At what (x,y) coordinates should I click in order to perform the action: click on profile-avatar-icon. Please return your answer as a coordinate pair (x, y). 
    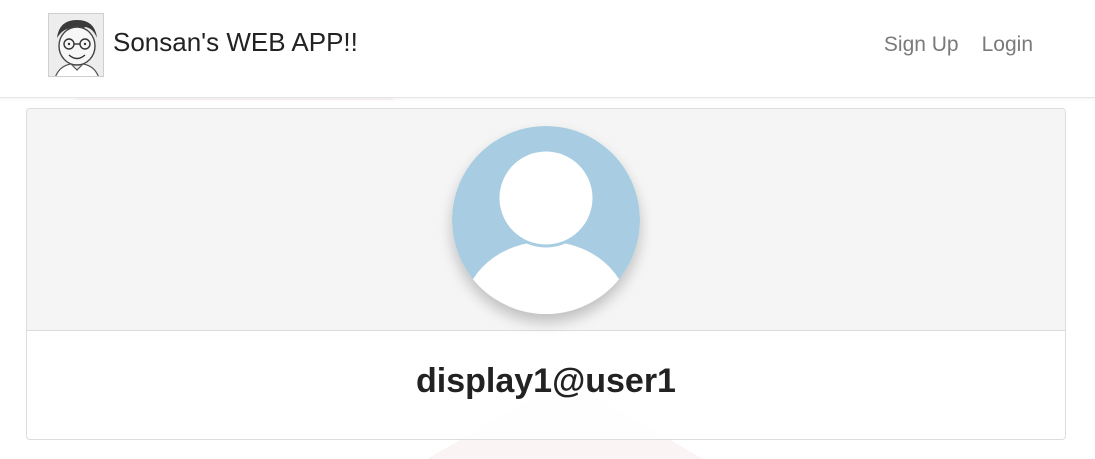
    Looking at the image, I should click on (546, 220).